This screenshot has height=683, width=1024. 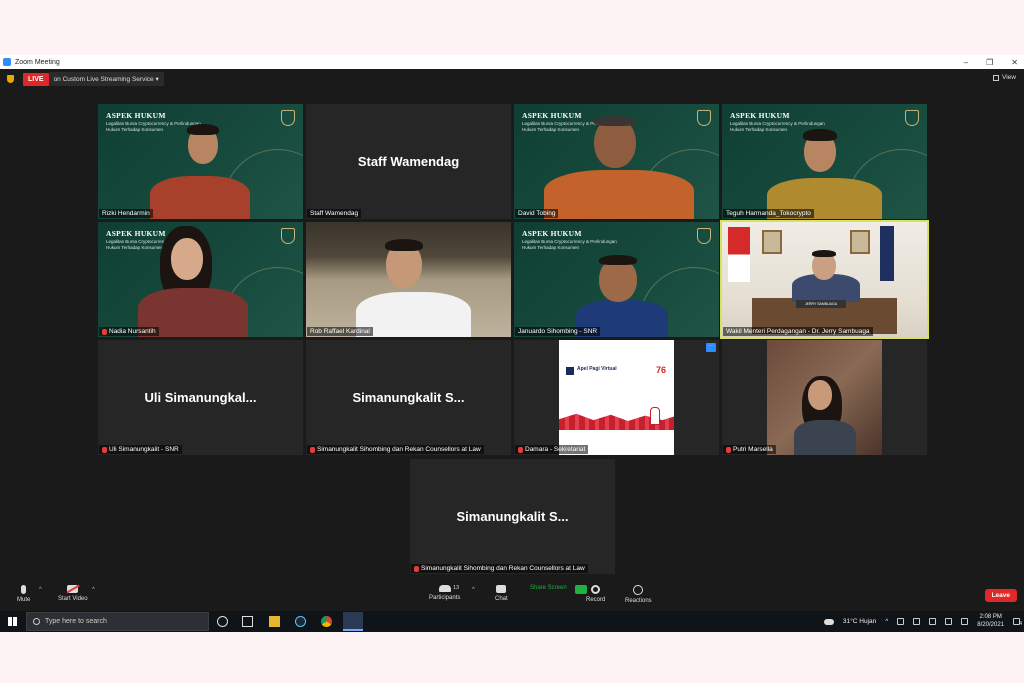 What do you see at coordinates (300, 621) in the screenshot?
I see `steam-icon` at bounding box center [300, 621].